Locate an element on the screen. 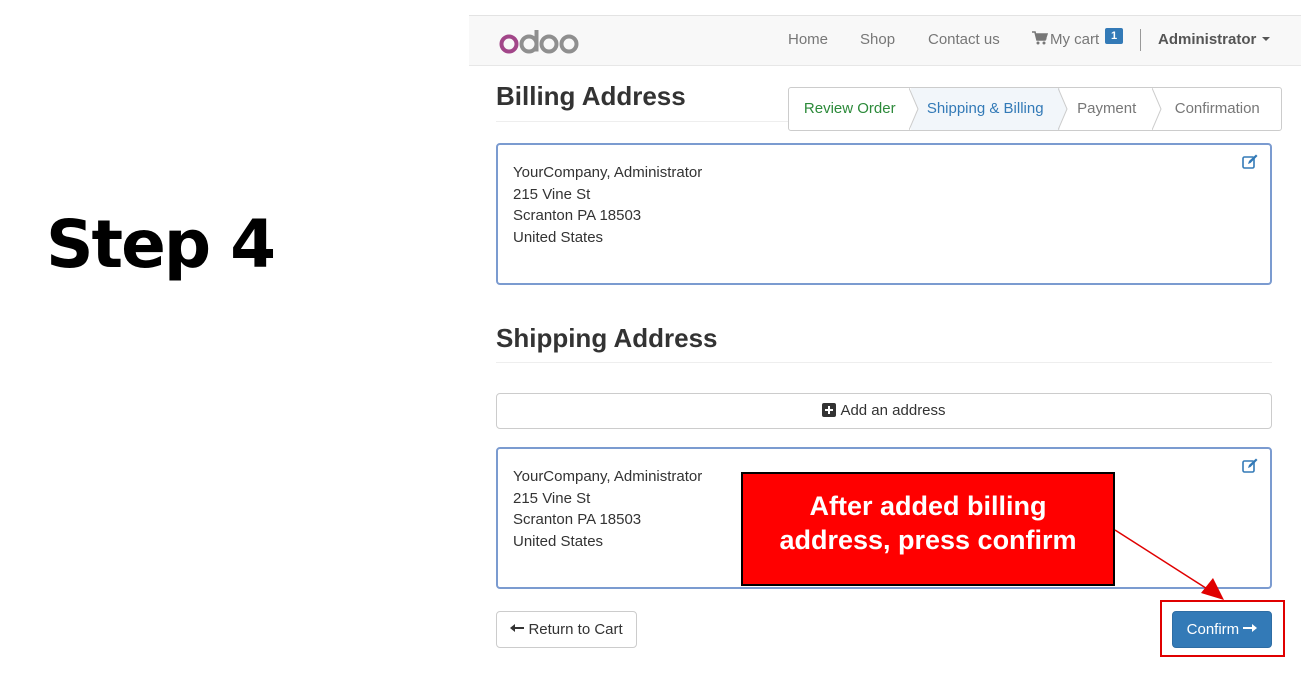  nav-shop: Shop is located at coordinates (877, 39).